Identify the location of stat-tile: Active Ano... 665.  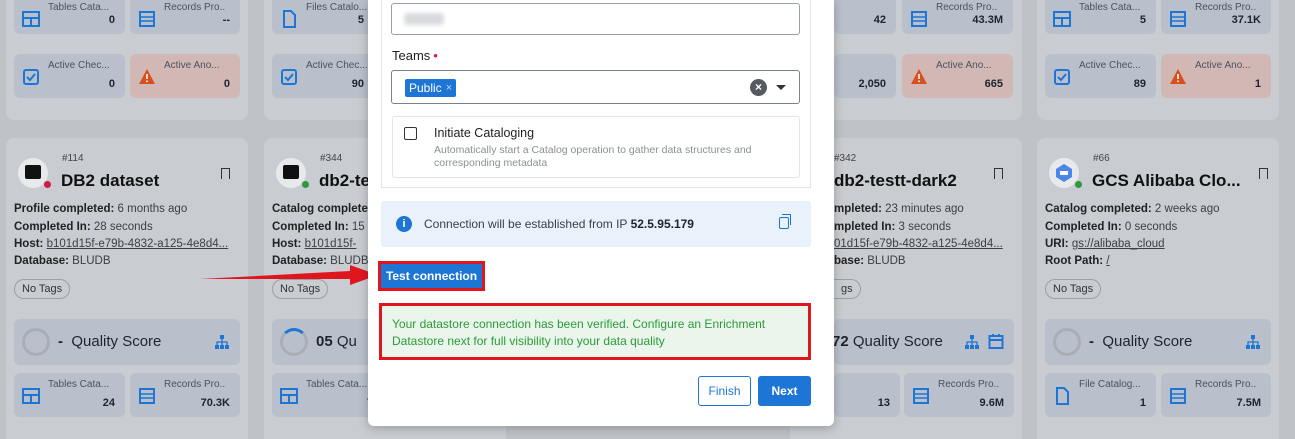
(957, 76).